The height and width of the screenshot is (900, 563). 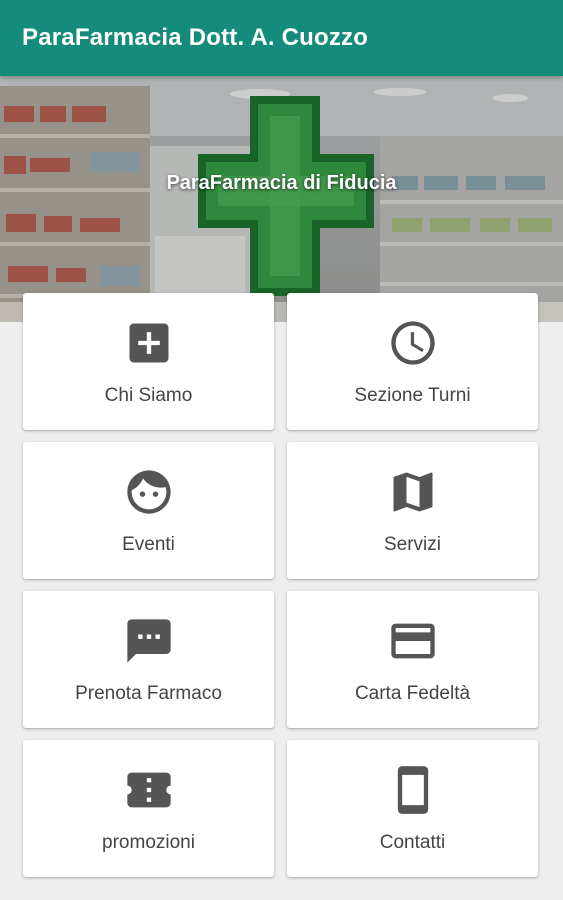 What do you see at coordinates (412, 395) in the screenshot?
I see `menu-card-label: Sezione Turni` at bounding box center [412, 395].